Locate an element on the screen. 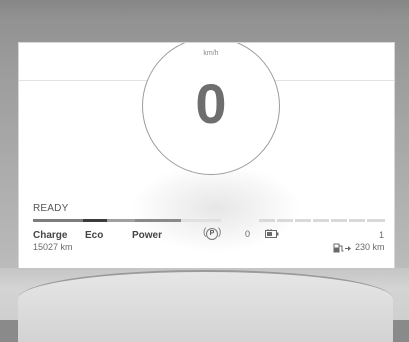 The height and width of the screenshot is (342, 409). range-km: 230 km is located at coordinates (370, 247).